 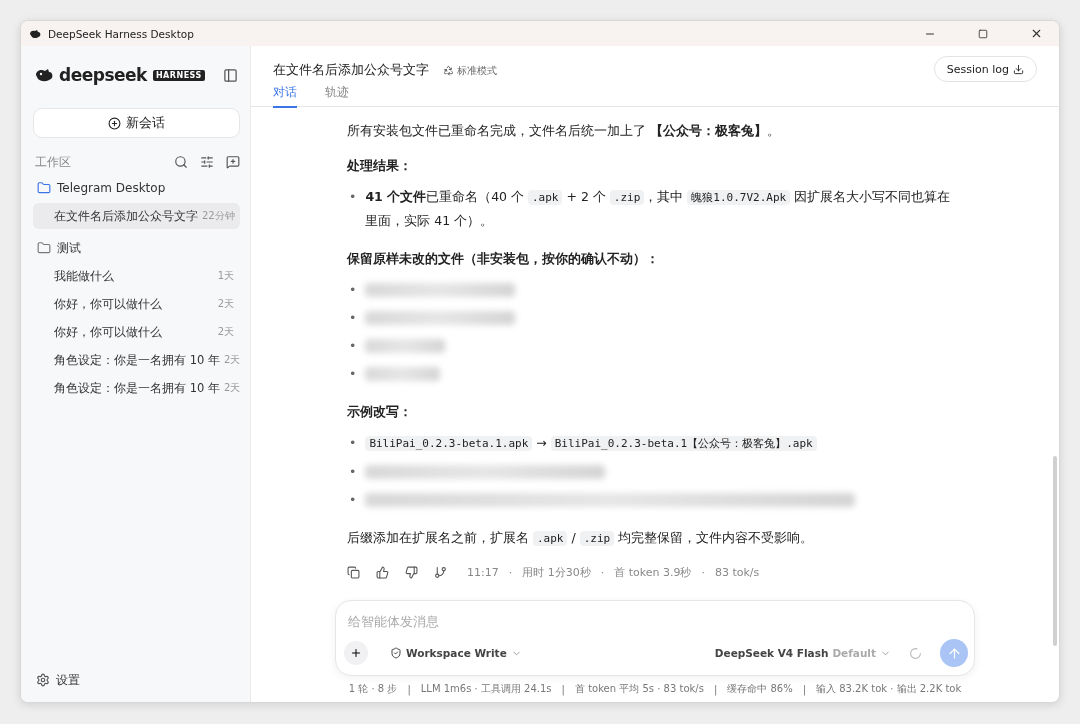 I want to click on settings-link: 设置, so click(x=68, y=680).